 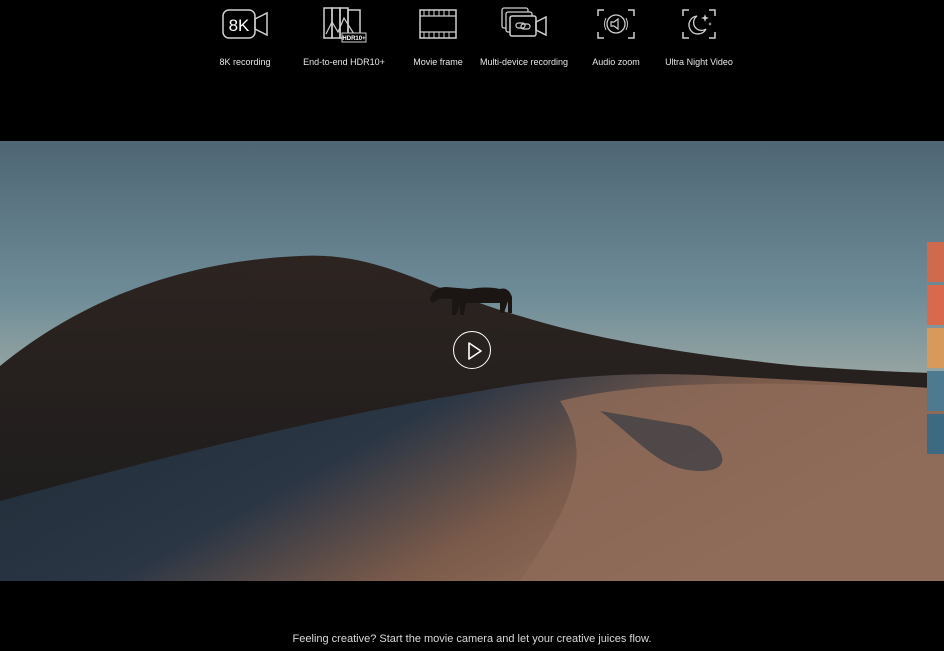 What do you see at coordinates (699, 24) in the screenshot?
I see `night-moon-icon` at bounding box center [699, 24].